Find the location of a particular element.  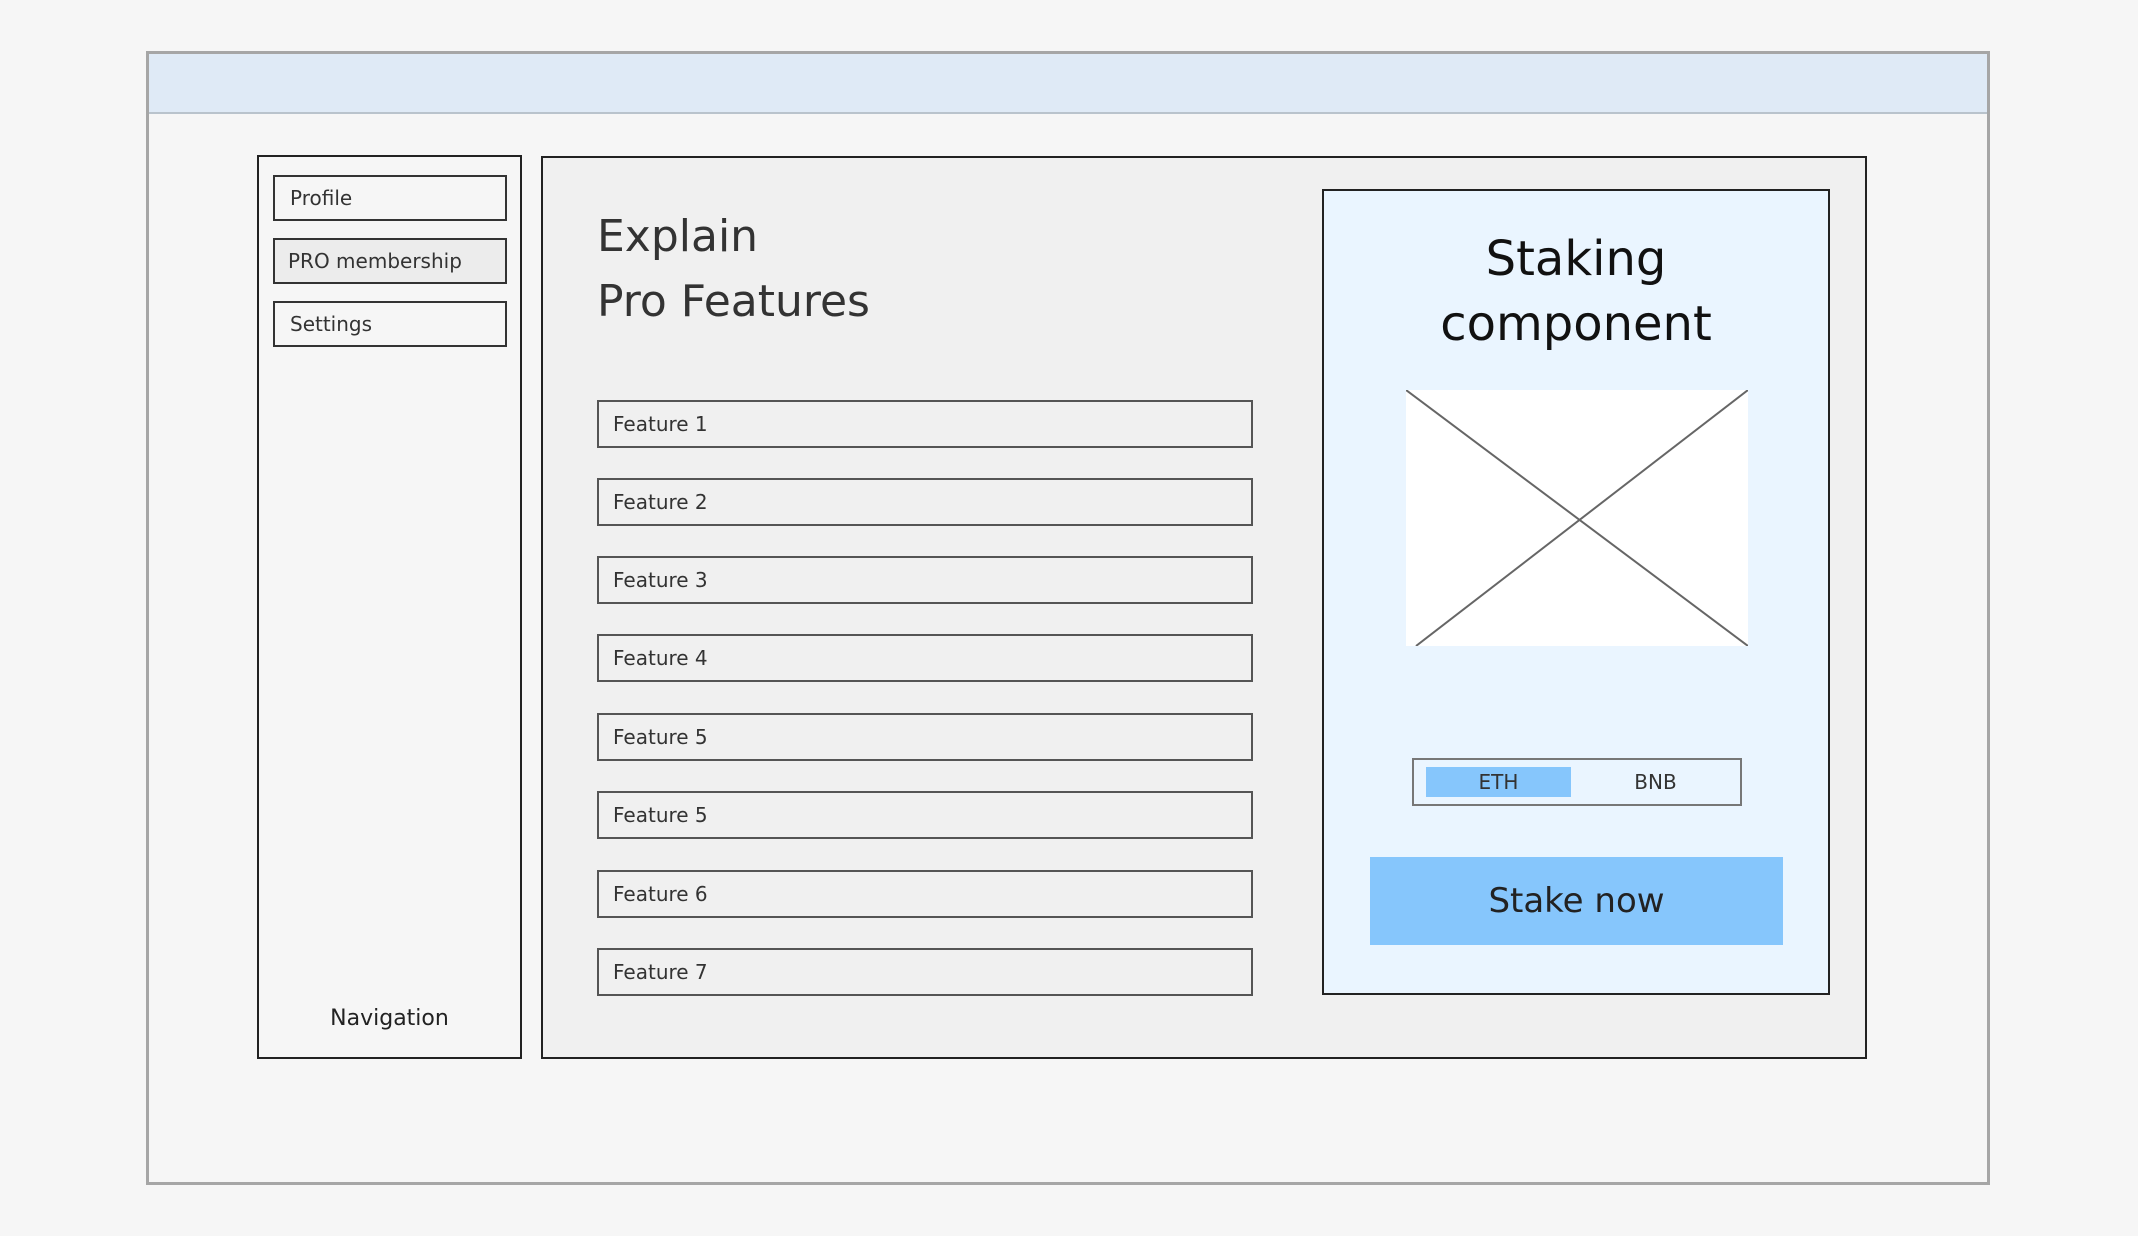

feature-item: Feature 1 is located at coordinates (925, 424).